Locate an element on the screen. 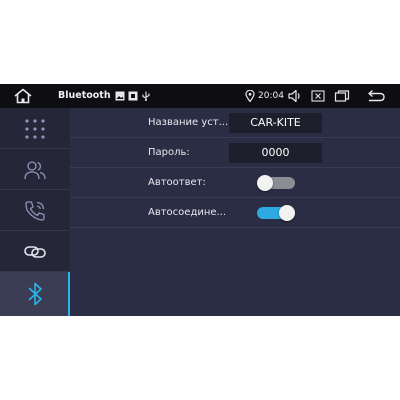 The image size is (400, 400). notification-icon is located at coordinates (133, 96).